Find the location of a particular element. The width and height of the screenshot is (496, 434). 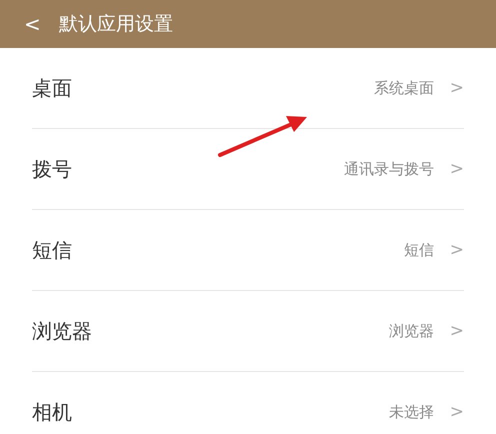

setting-label: 浏览器 is located at coordinates (62, 331).